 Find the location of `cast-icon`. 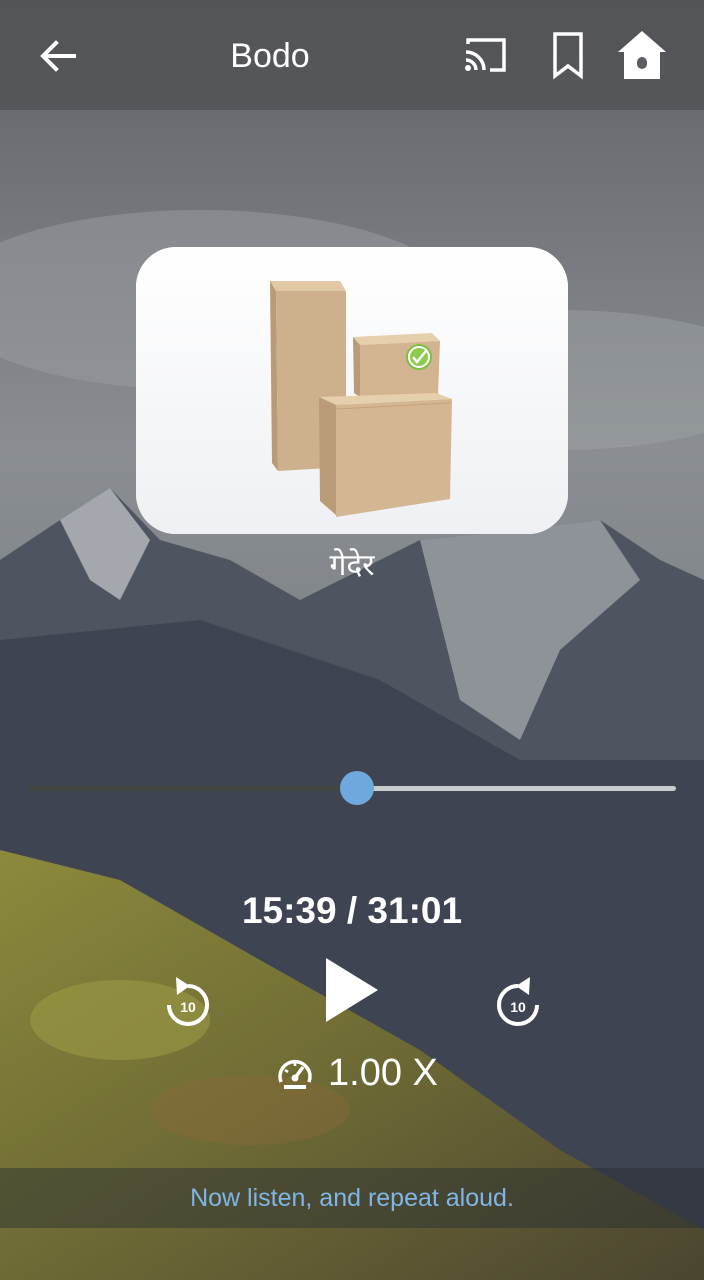

cast-icon is located at coordinates (485, 55).